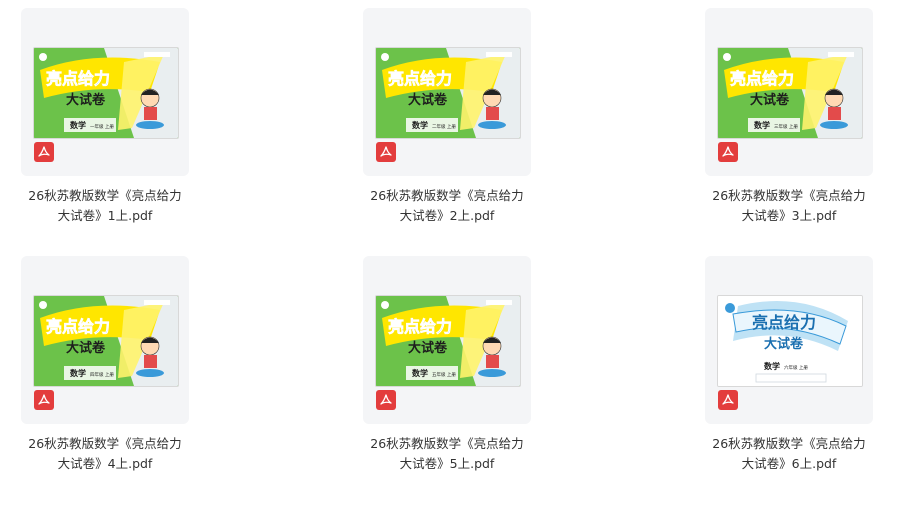 The image size is (902, 508). I want to click on file-card: 亮点给力大试卷数学 三年级 上册, so click(789, 92).